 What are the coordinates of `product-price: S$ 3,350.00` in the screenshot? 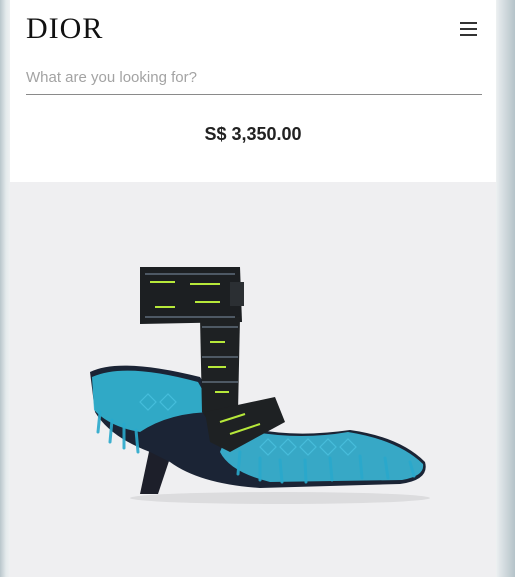 It's located at (253, 134).